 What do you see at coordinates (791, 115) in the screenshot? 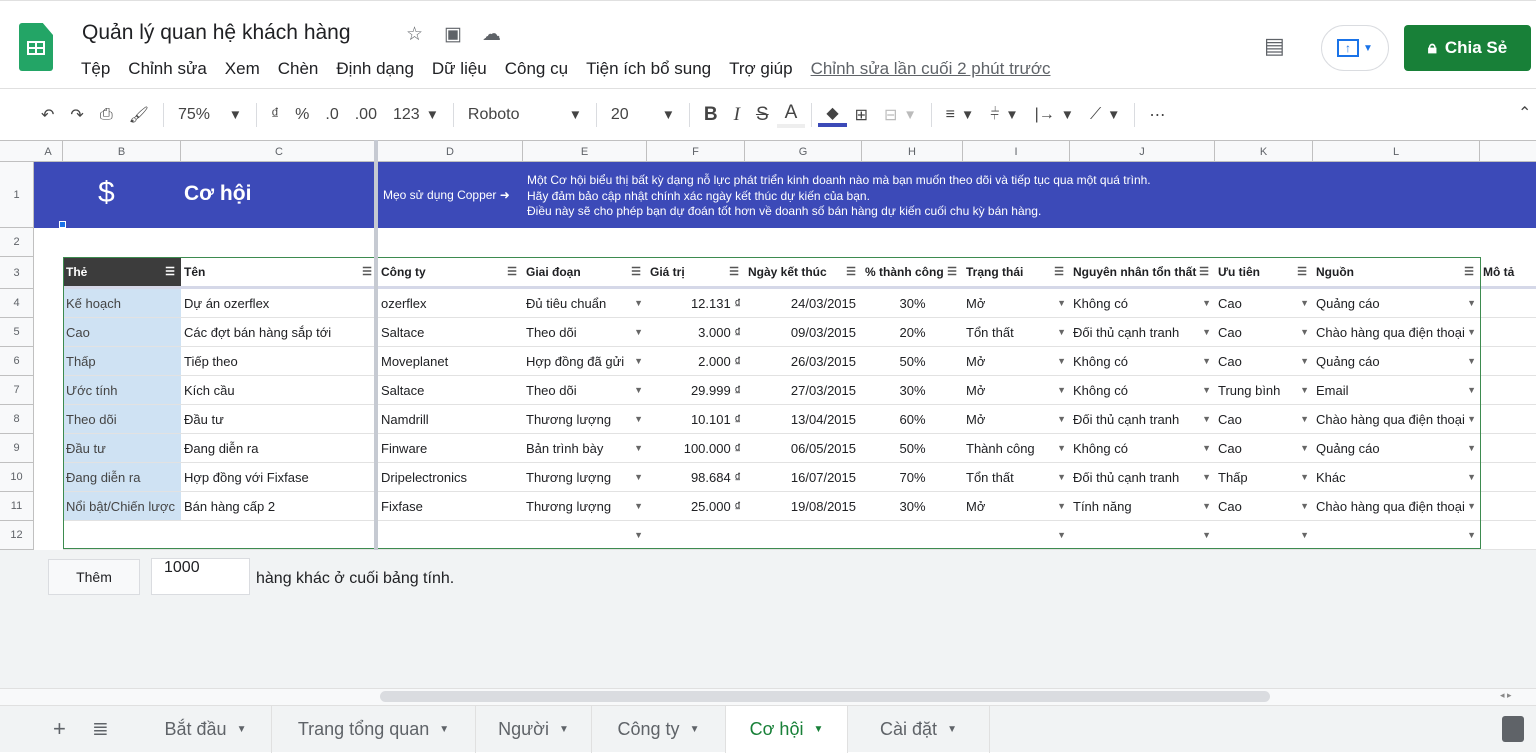
I see `text-color-button: A` at bounding box center [791, 115].